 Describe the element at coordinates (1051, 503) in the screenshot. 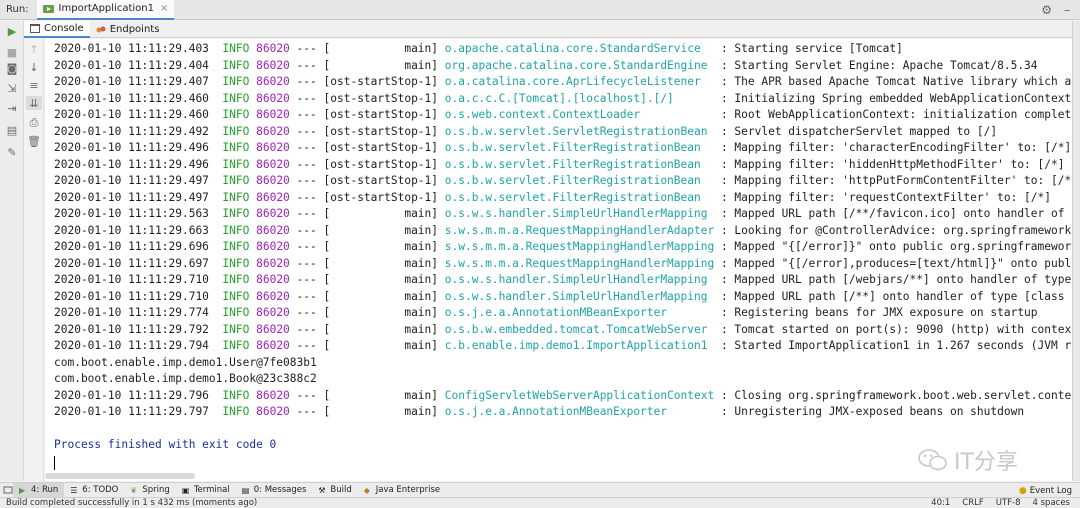

I see `indent-setting: 4 spaces` at that location.